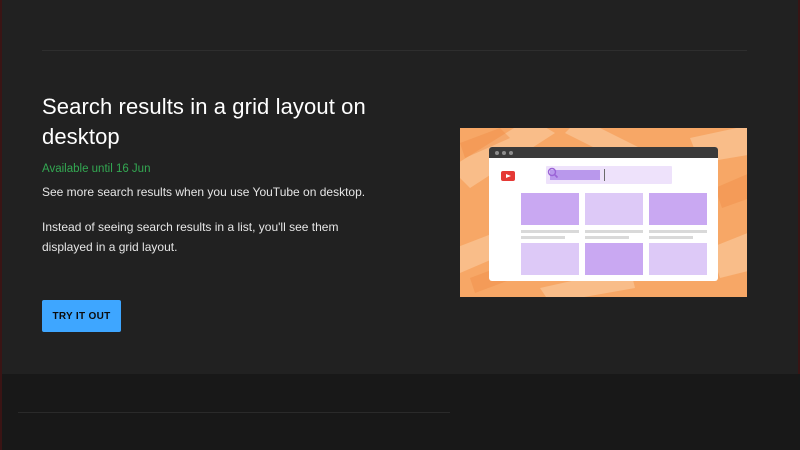 Image resolution: width=800 pixels, height=450 pixels. What do you see at coordinates (96, 169) in the screenshot?
I see `availability-text: Available until 16 Jun` at bounding box center [96, 169].